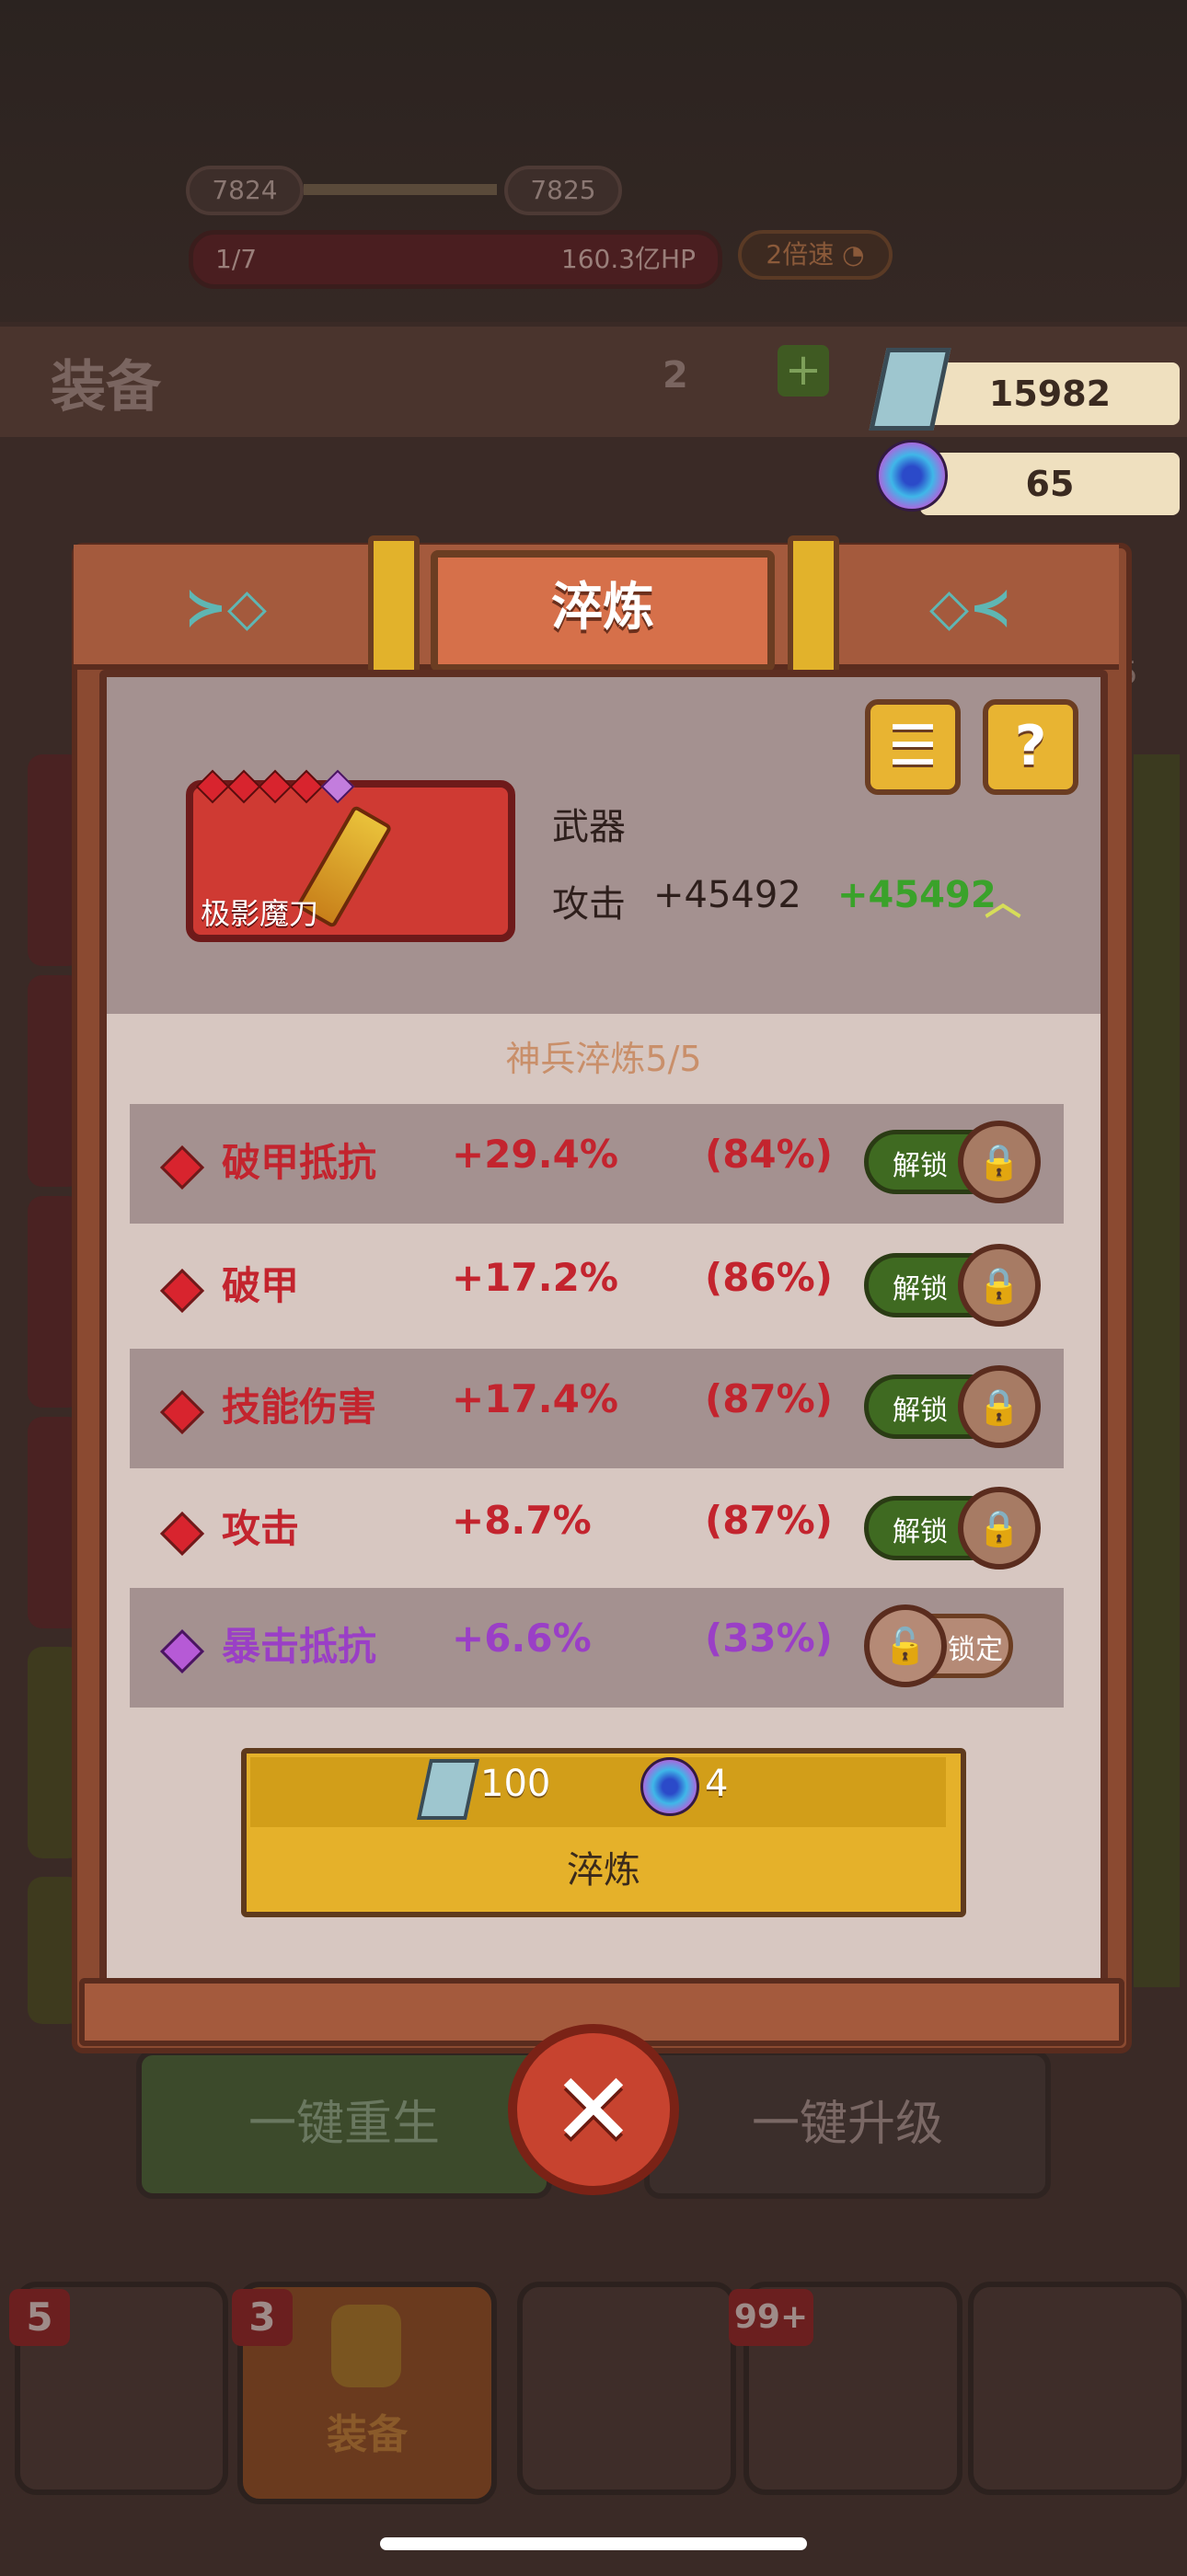 The width and height of the screenshot is (1187, 2576). Describe the element at coordinates (522, 1638) in the screenshot. I see `attribute-value: +6.6%` at that location.